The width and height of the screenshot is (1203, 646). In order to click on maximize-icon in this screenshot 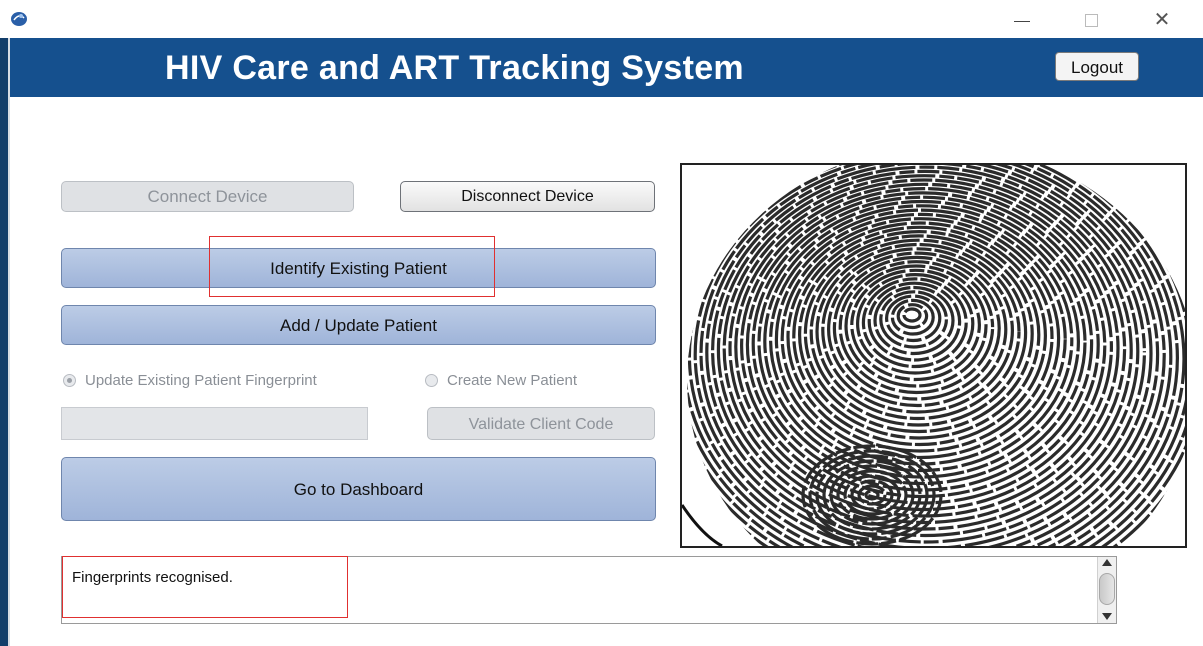, I will do `click(1092, 20)`.